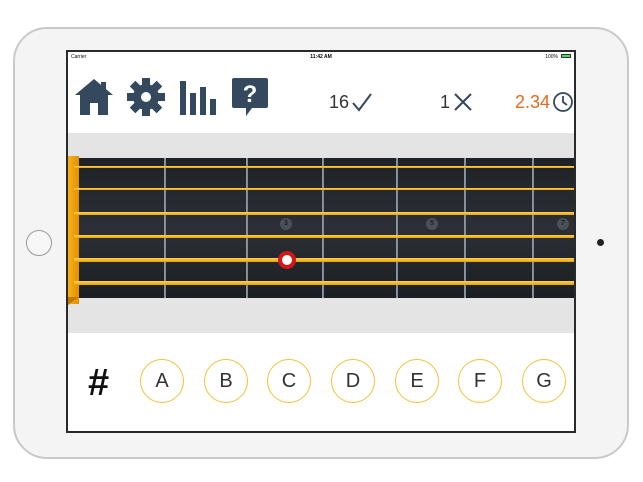 The image size is (643, 482). Describe the element at coordinates (94, 97) in the screenshot. I see `home-icon` at that location.